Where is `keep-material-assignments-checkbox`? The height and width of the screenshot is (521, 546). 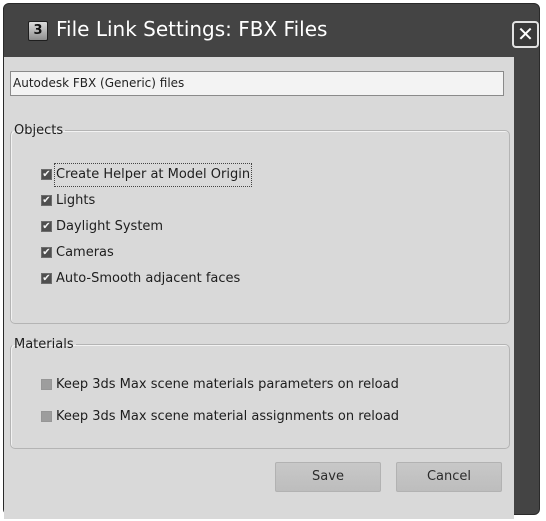
keep-material-assignments-checkbox is located at coordinates (46, 416).